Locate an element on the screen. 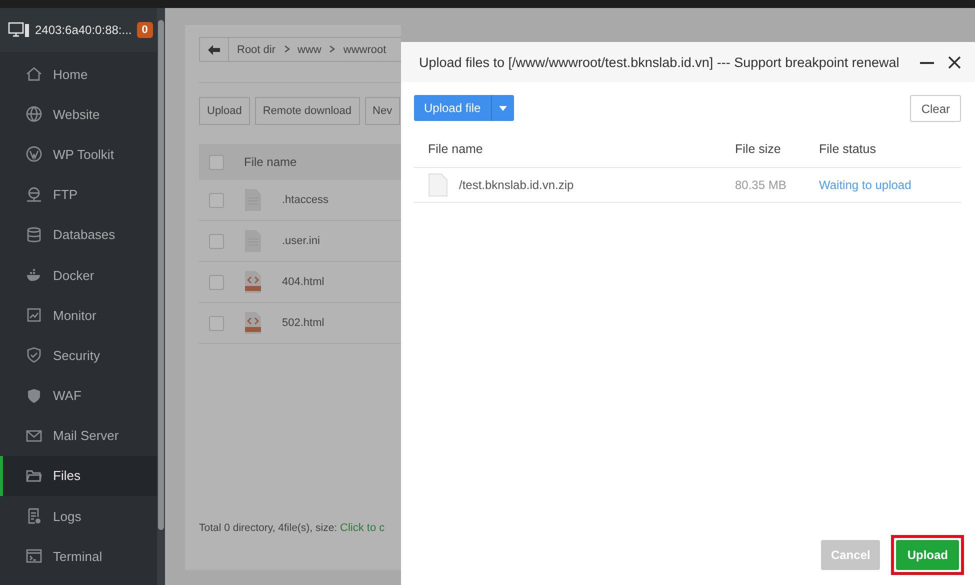  file-icon is located at coordinates (438, 185).